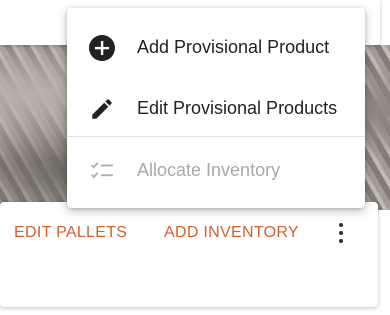 Image resolution: width=390 pixels, height=315 pixels. Describe the element at coordinates (233, 47) in the screenshot. I see `menu-item-label: Add Provisional Product` at that location.